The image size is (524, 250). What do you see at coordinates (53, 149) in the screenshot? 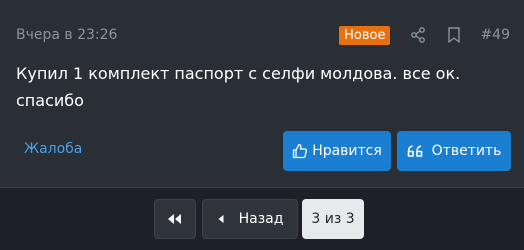
I see `report-link: Жалоба` at bounding box center [53, 149].